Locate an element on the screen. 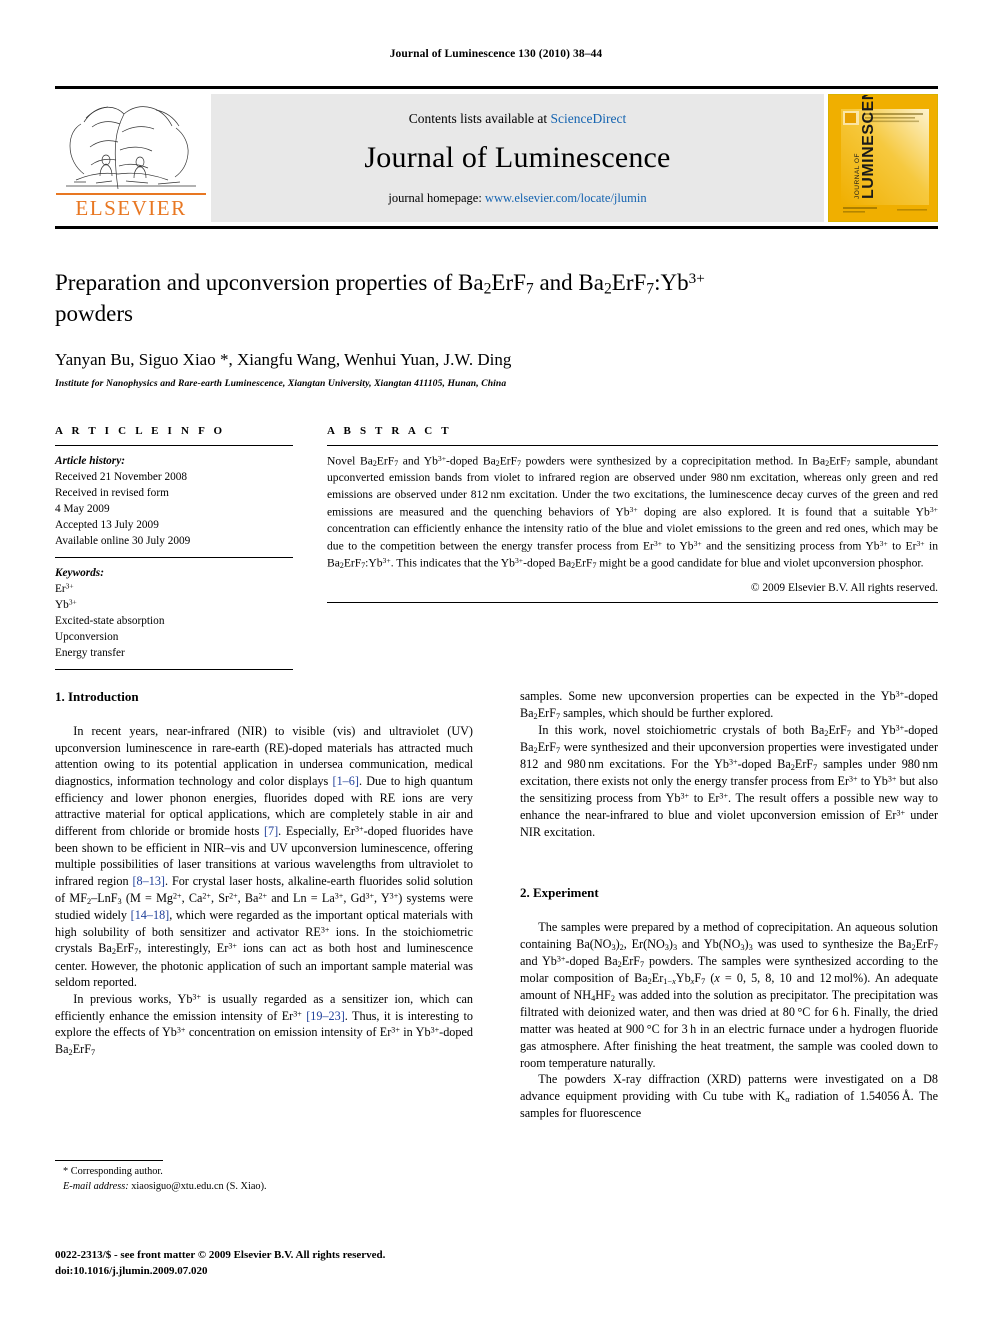 The height and width of the screenshot is (1323, 992). history-item: Available online 30 July 2009 is located at coordinates (123, 541).